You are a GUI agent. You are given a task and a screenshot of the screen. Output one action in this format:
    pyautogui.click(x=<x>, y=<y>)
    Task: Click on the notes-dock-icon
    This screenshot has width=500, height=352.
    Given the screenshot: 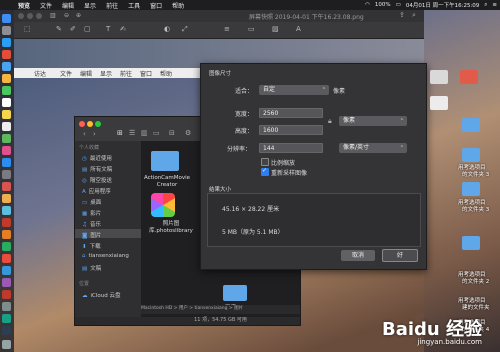 What is the action you would take?
    pyautogui.click(x=6, y=114)
    